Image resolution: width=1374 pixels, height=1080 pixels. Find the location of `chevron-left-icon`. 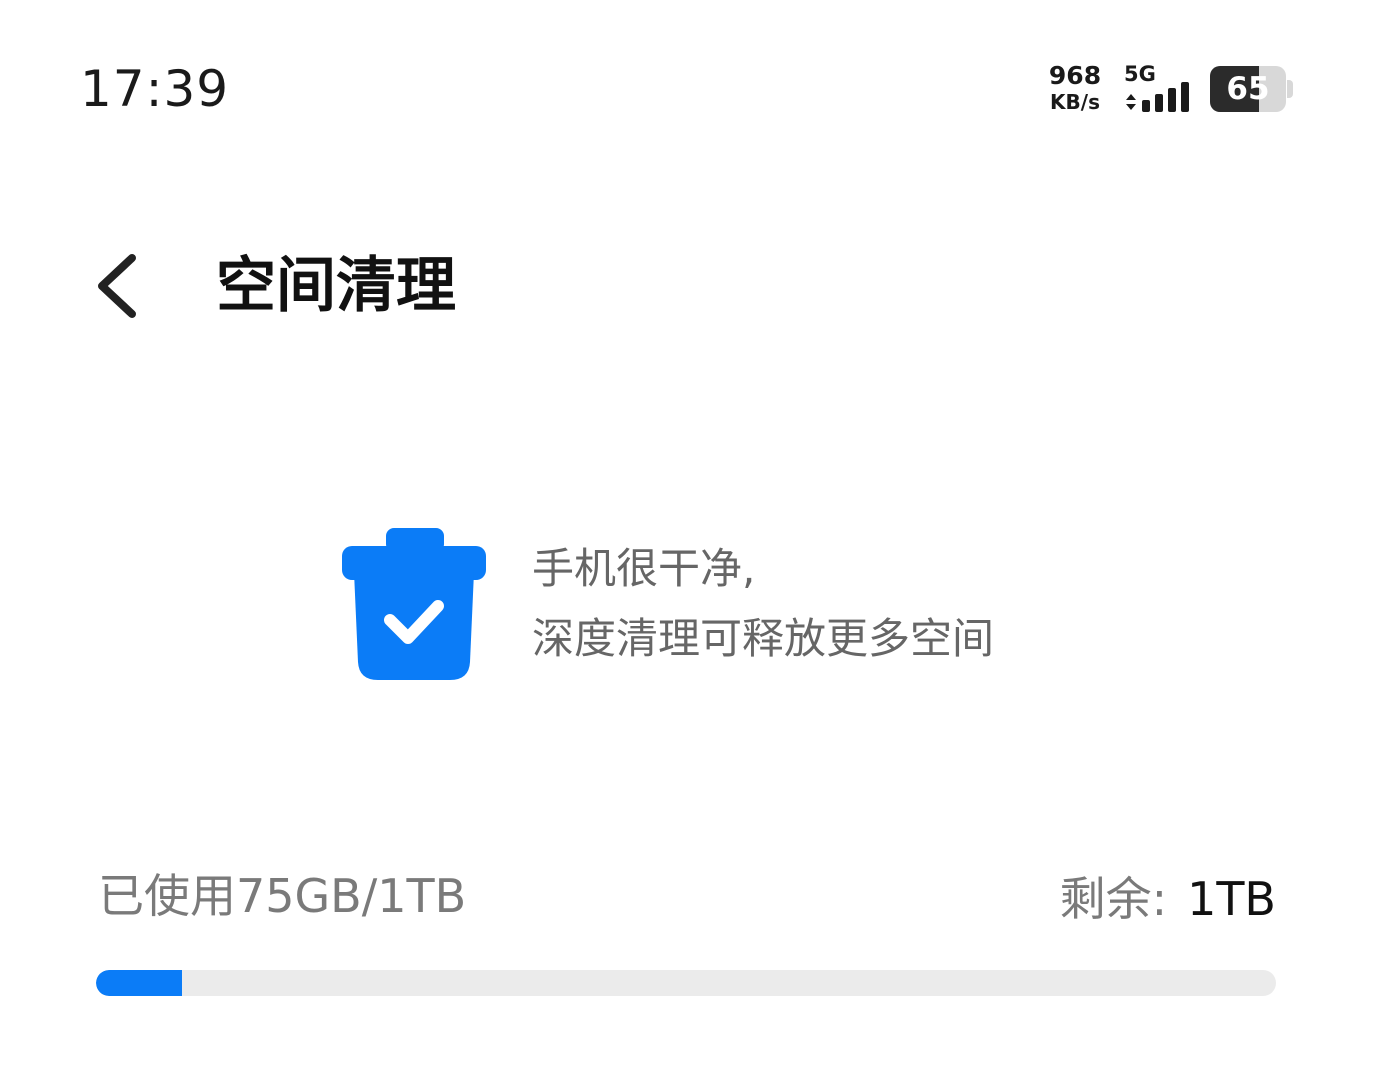

chevron-left-icon is located at coordinates (117, 286).